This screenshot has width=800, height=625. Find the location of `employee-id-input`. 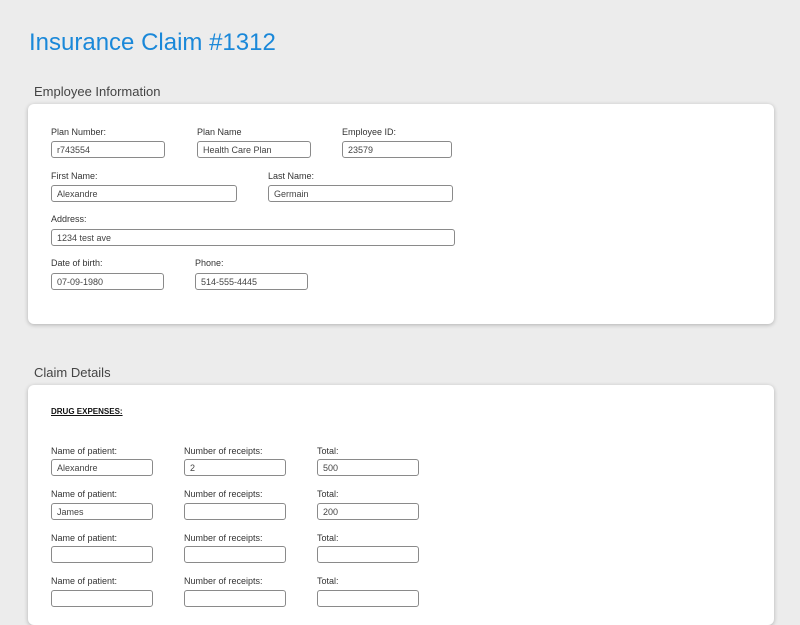

employee-id-input is located at coordinates (397, 149).